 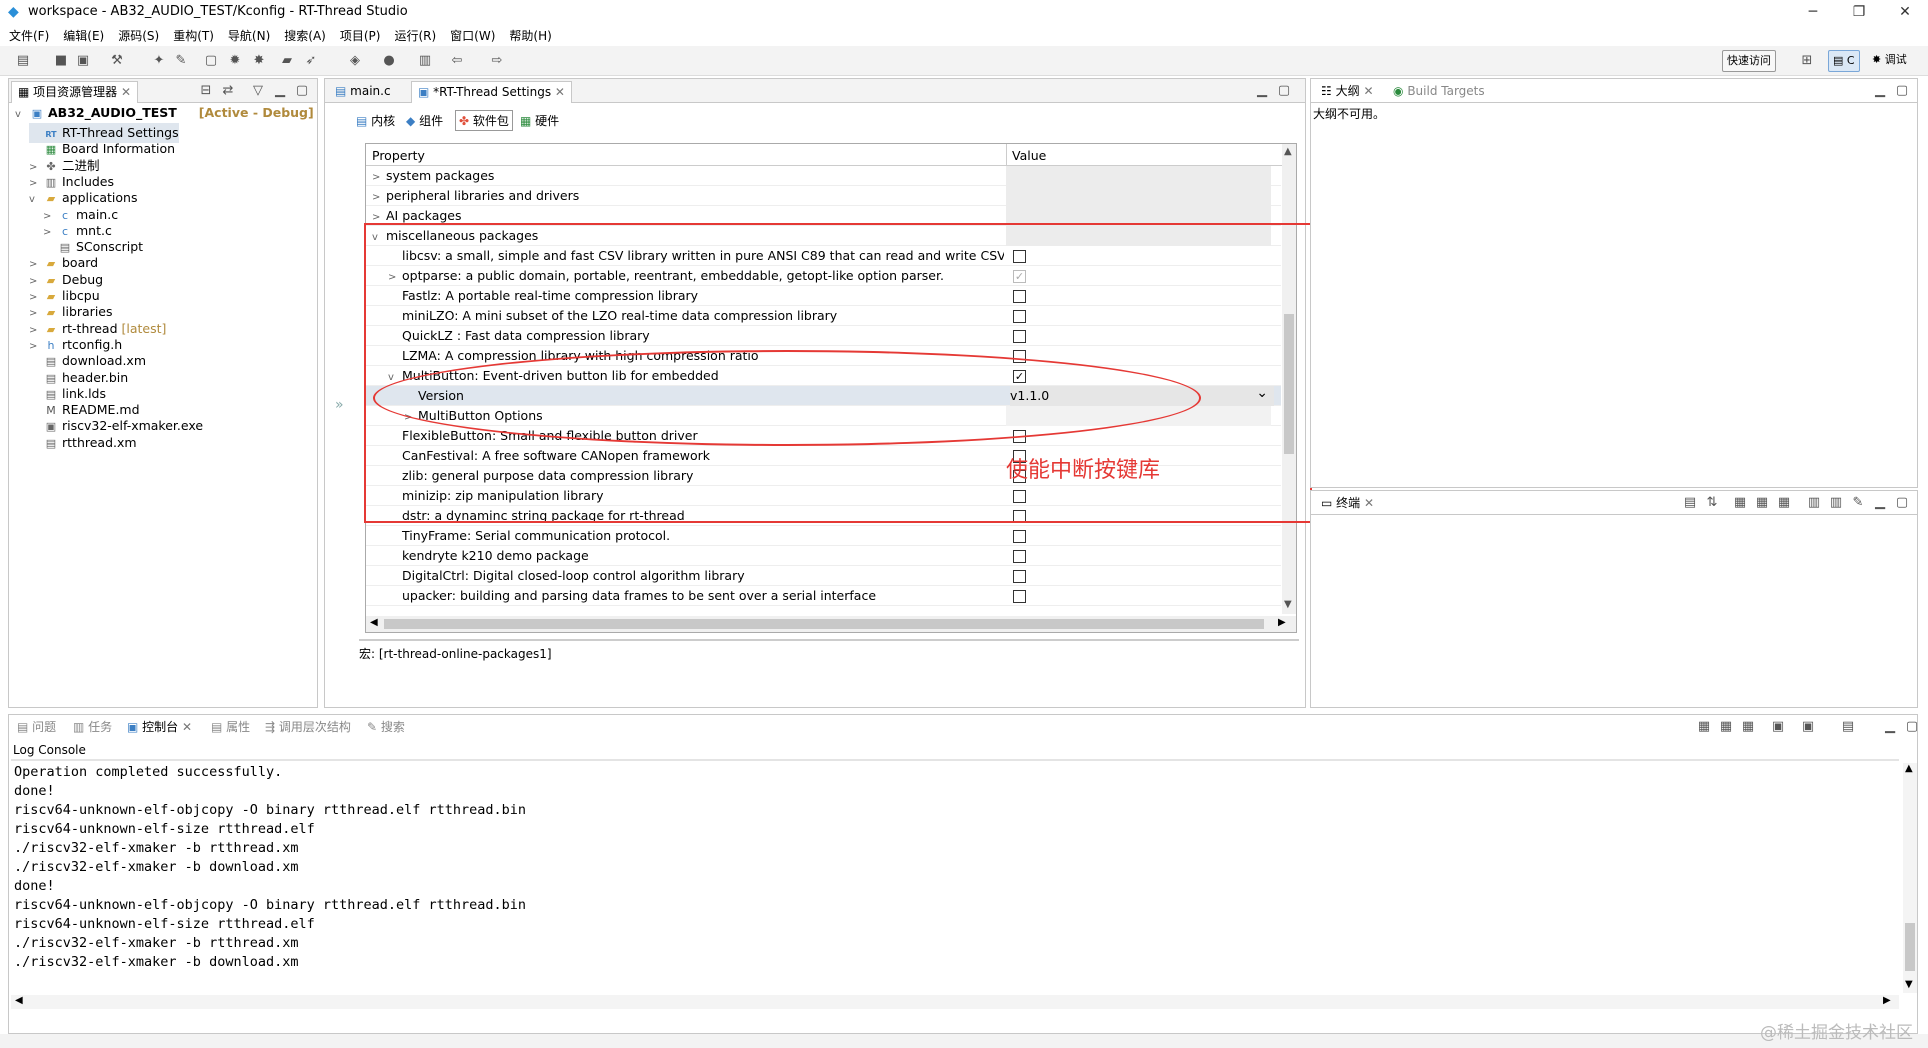 What do you see at coordinates (1807, 61) in the screenshot?
I see `open-perspective-icon: ⊞` at bounding box center [1807, 61].